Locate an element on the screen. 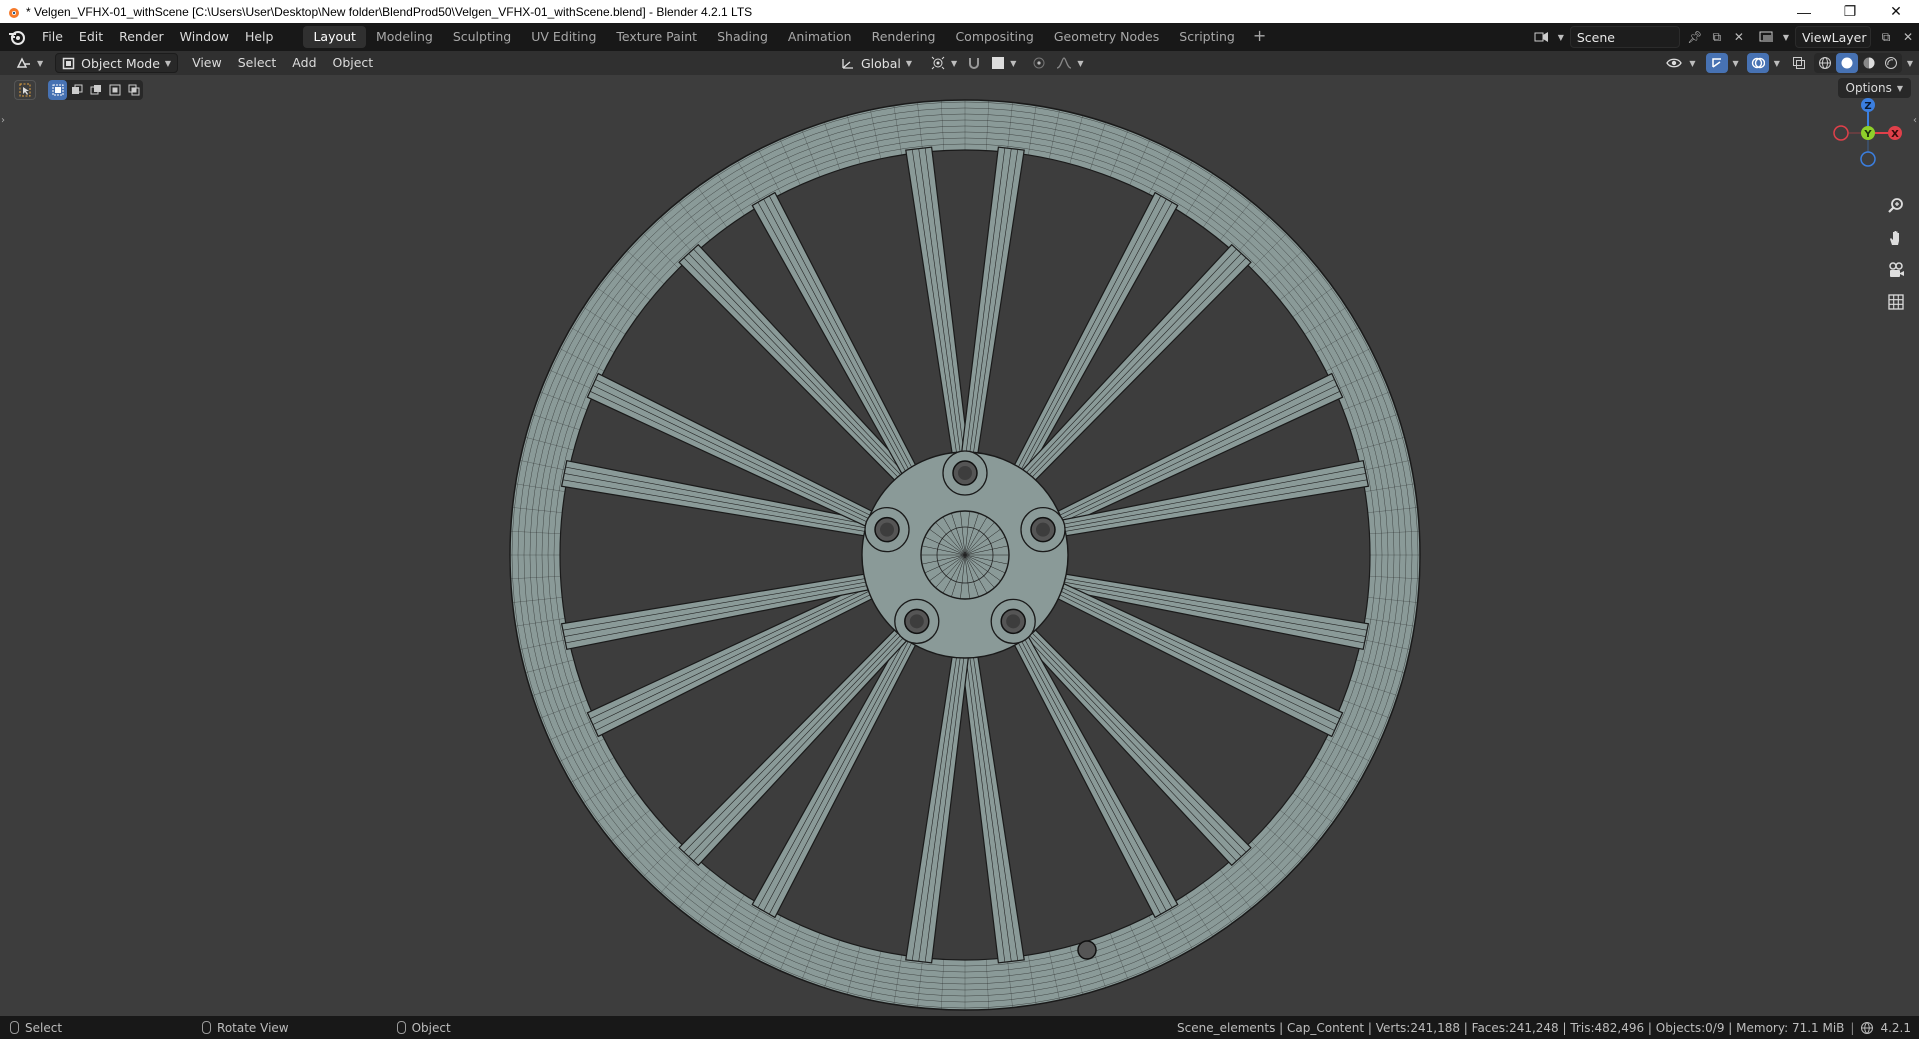 This screenshot has height=1039, width=1919. new-view-layer-icon: ⧉ is located at coordinates (1886, 37).